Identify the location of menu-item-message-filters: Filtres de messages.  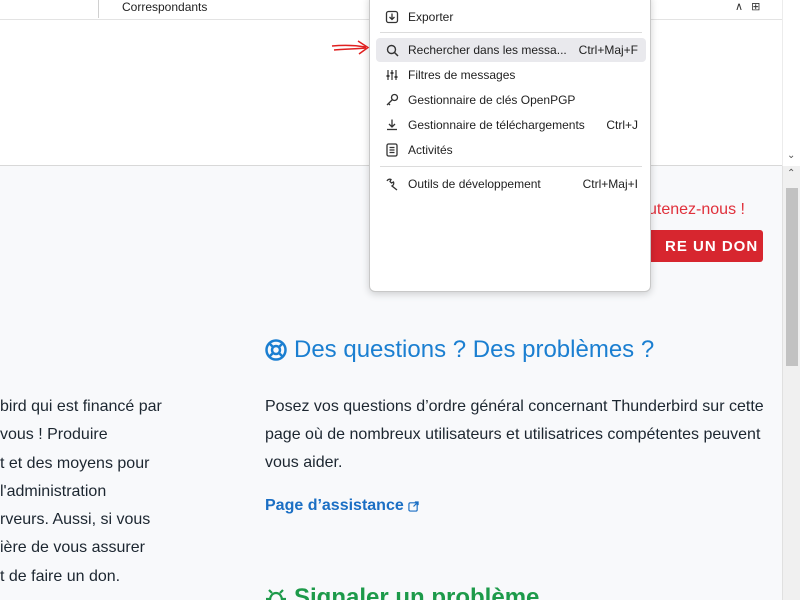
(511, 75).